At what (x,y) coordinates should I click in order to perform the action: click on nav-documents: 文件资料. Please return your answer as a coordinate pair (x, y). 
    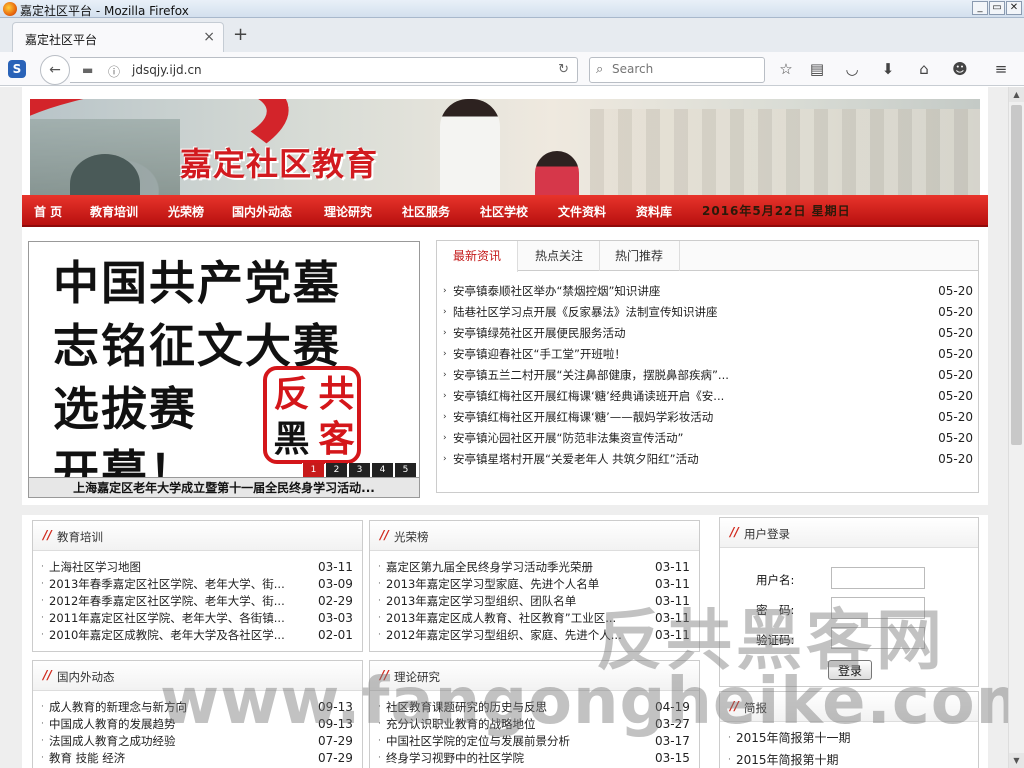
    Looking at the image, I should click on (582, 211).